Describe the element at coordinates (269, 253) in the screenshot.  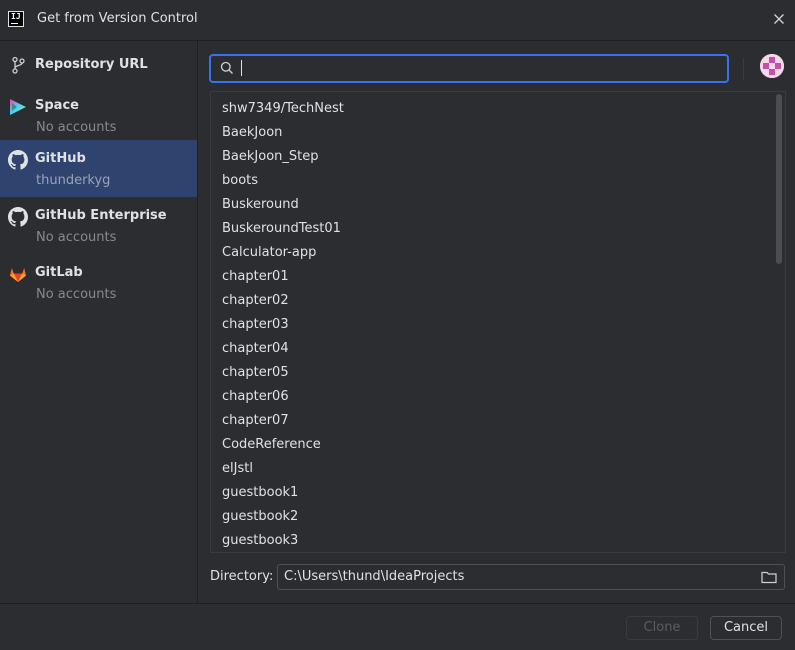
I see `list-item: Calculator-app` at that location.